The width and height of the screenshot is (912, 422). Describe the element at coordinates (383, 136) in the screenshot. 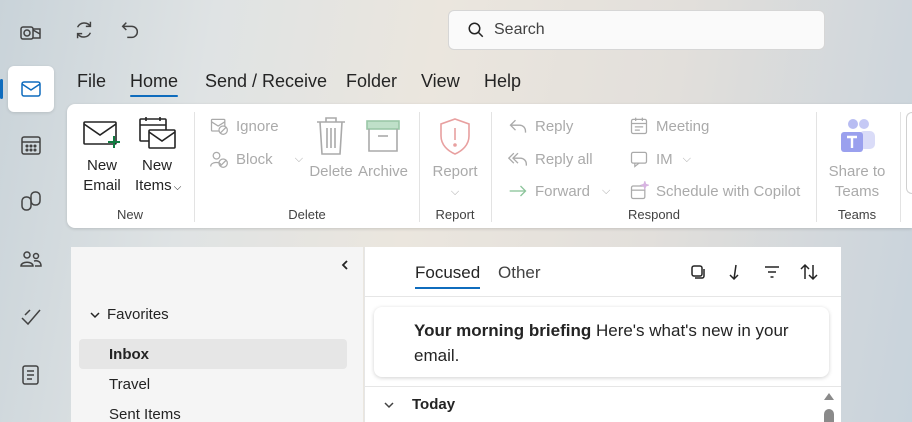

I see `archive-icon` at that location.